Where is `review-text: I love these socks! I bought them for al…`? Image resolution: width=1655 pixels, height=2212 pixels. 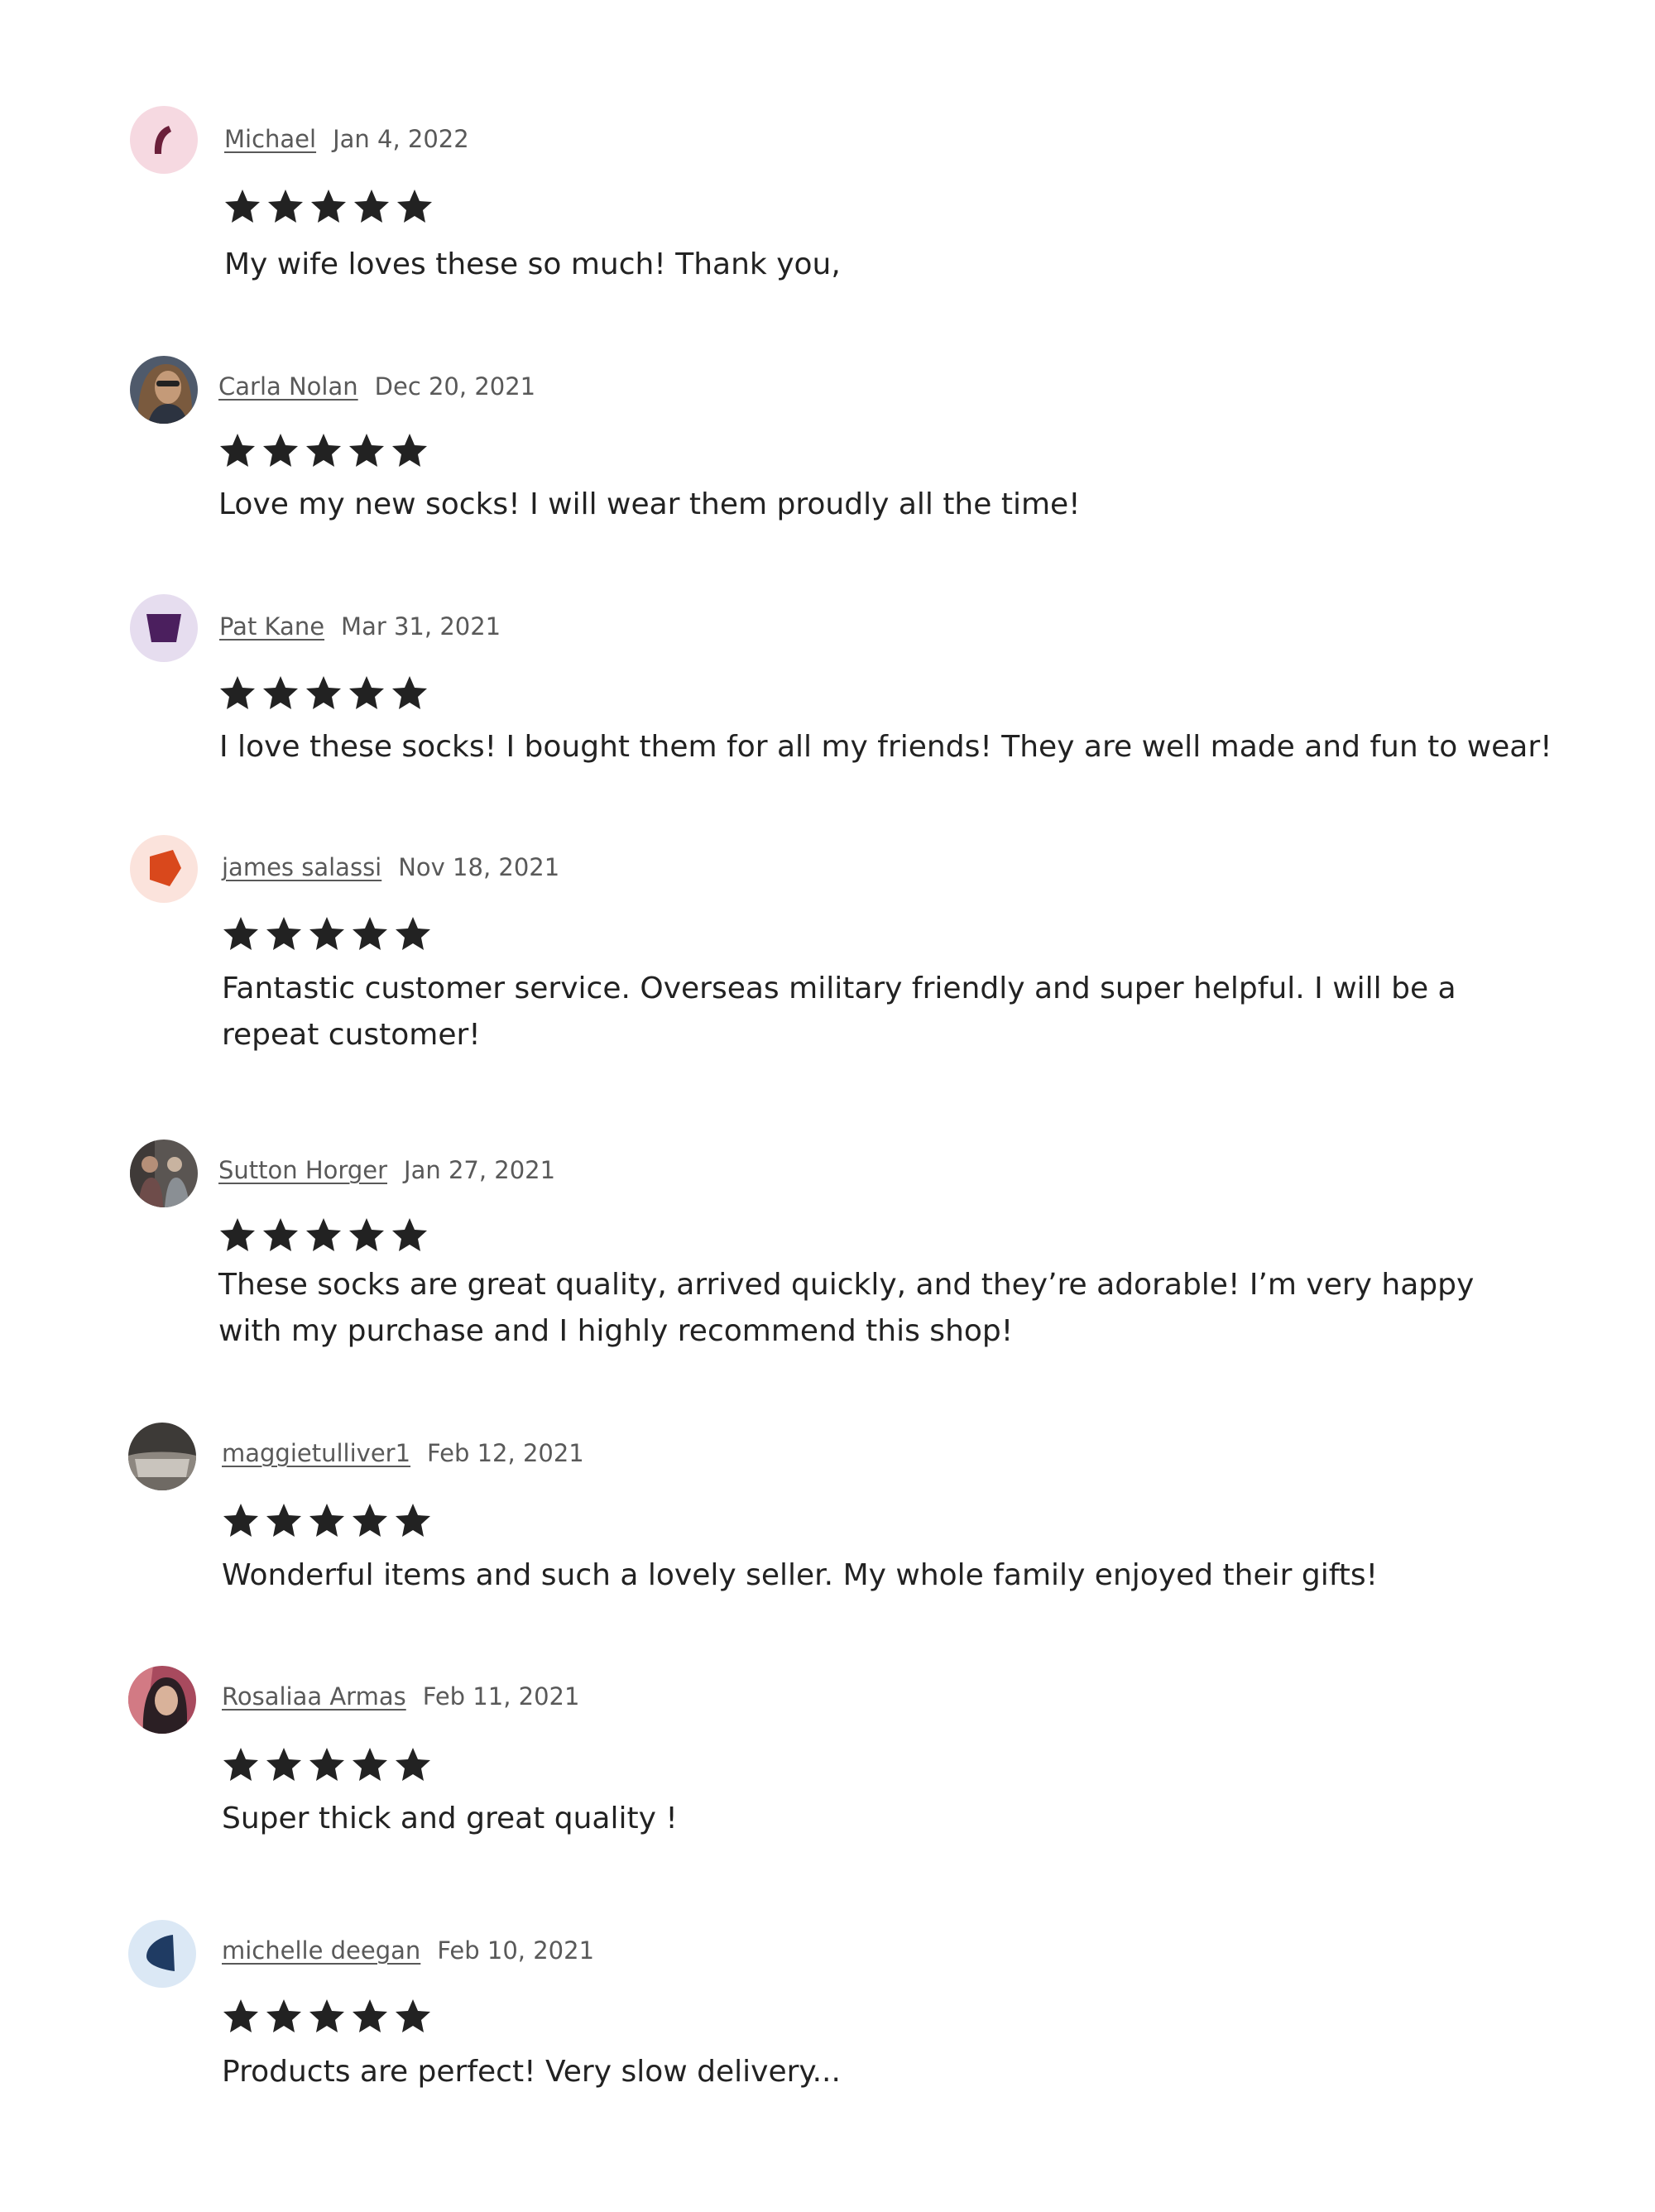
review-text: I love these socks! I bought them for al… is located at coordinates (885, 747).